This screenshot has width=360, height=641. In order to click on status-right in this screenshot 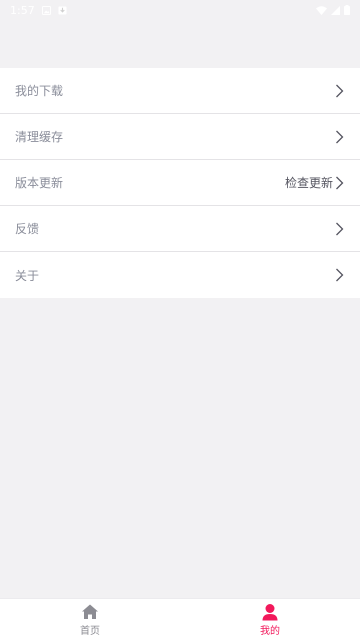, I will do `click(333, 10)`.